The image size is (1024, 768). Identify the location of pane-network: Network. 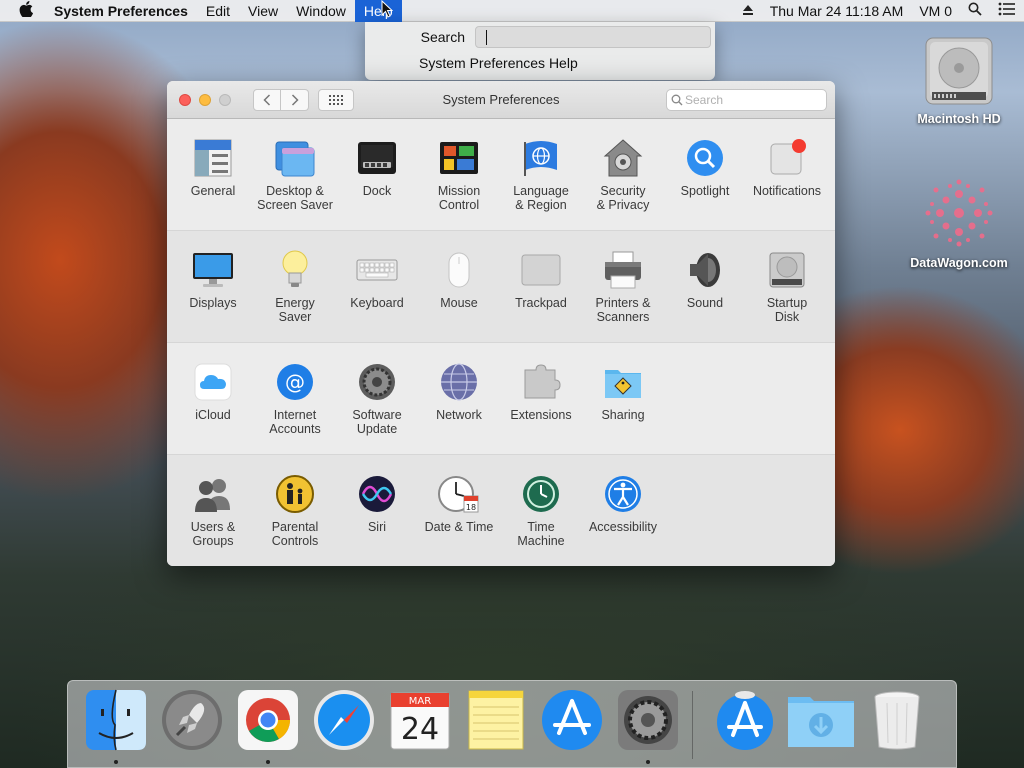
(459, 407).